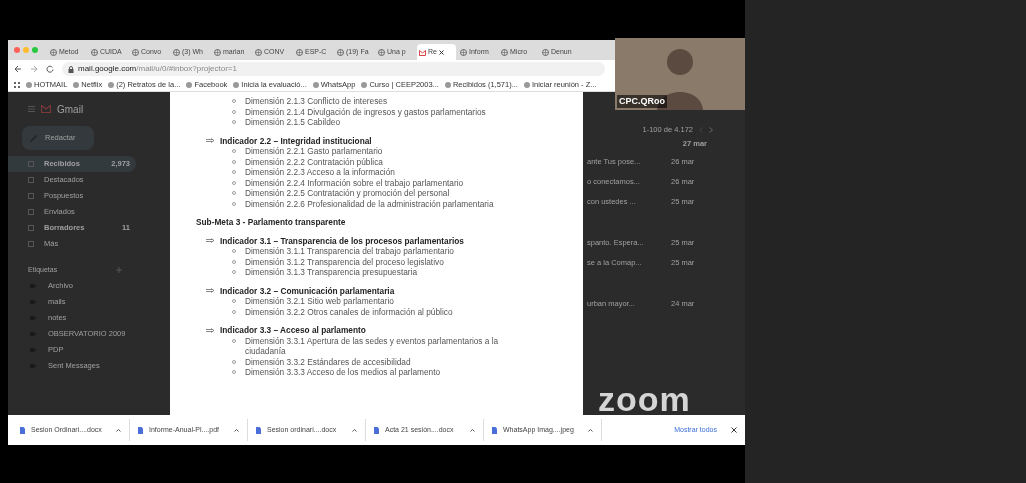 This screenshot has width=1026, height=483. I want to click on menu-icon, so click(31, 109).